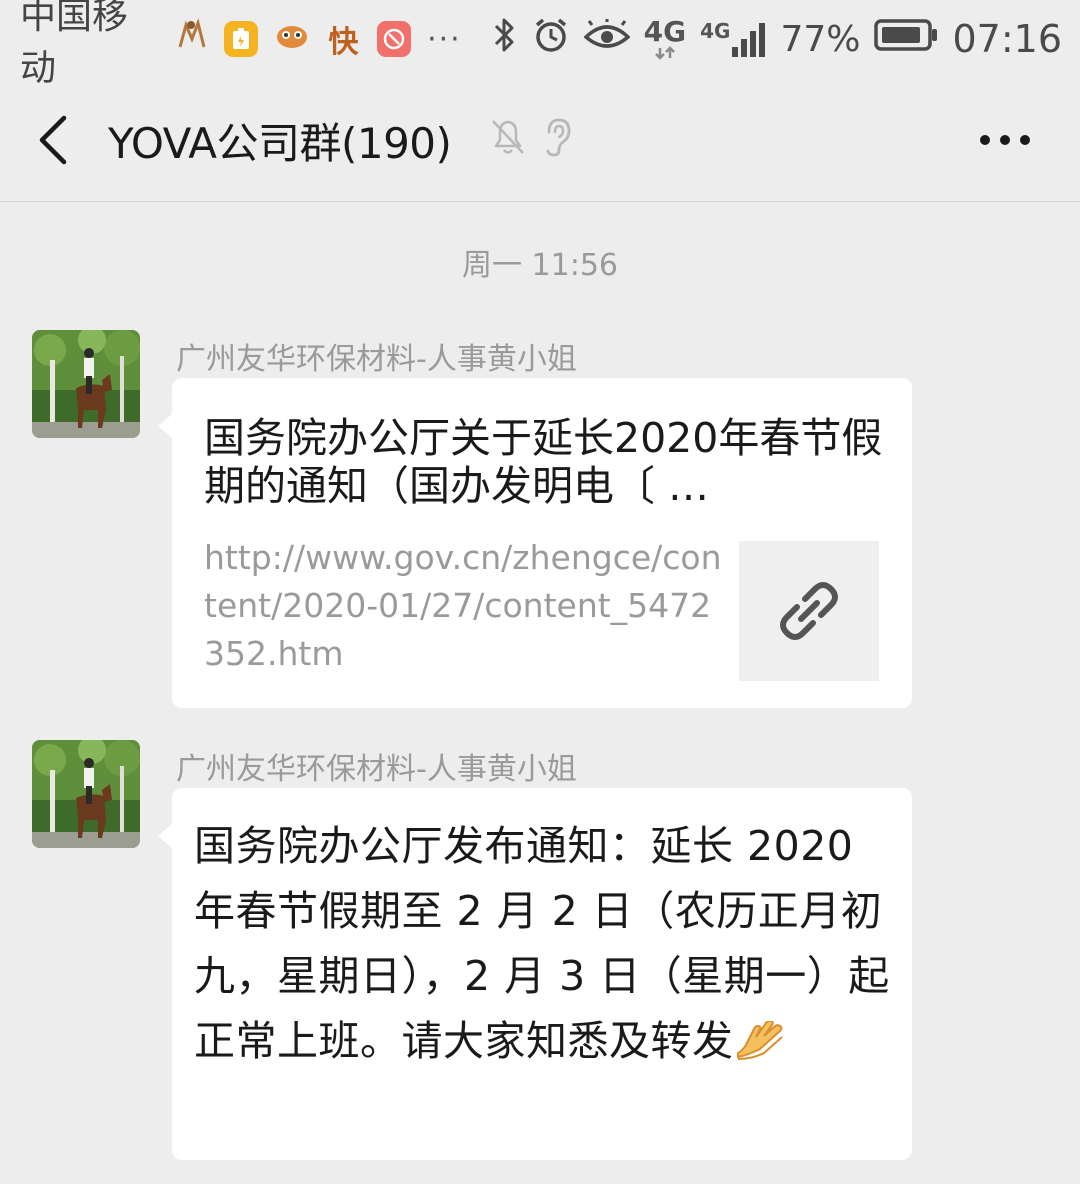 This screenshot has width=1080, height=1184. What do you see at coordinates (505, 39) in the screenshot?
I see `bluetooth-icon` at bounding box center [505, 39].